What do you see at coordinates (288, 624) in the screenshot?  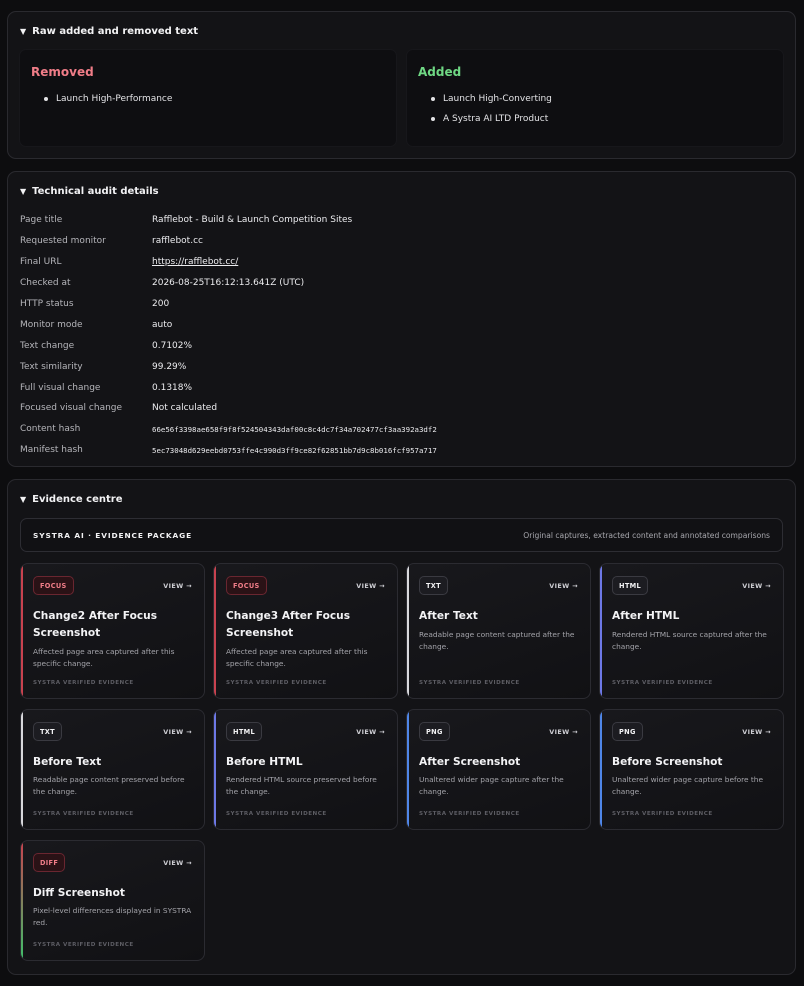 I see `card-title: Change3 After Focus Screenshot` at bounding box center [288, 624].